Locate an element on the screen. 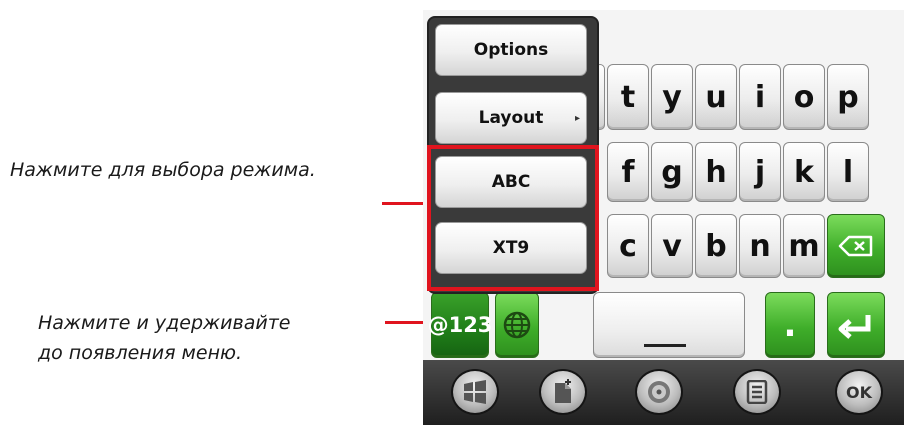 The width and height of the screenshot is (904, 425). ok-button: OK is located at coordinates (859, 392).